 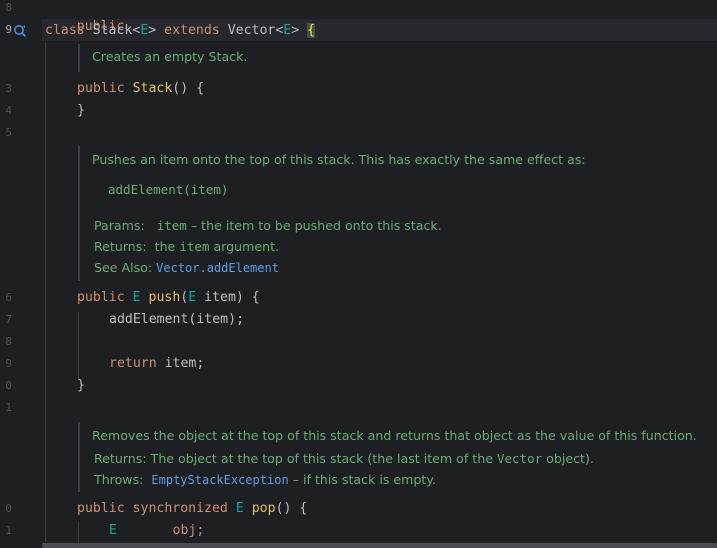 I want to click on paren: );, so click(x=236, y=319).